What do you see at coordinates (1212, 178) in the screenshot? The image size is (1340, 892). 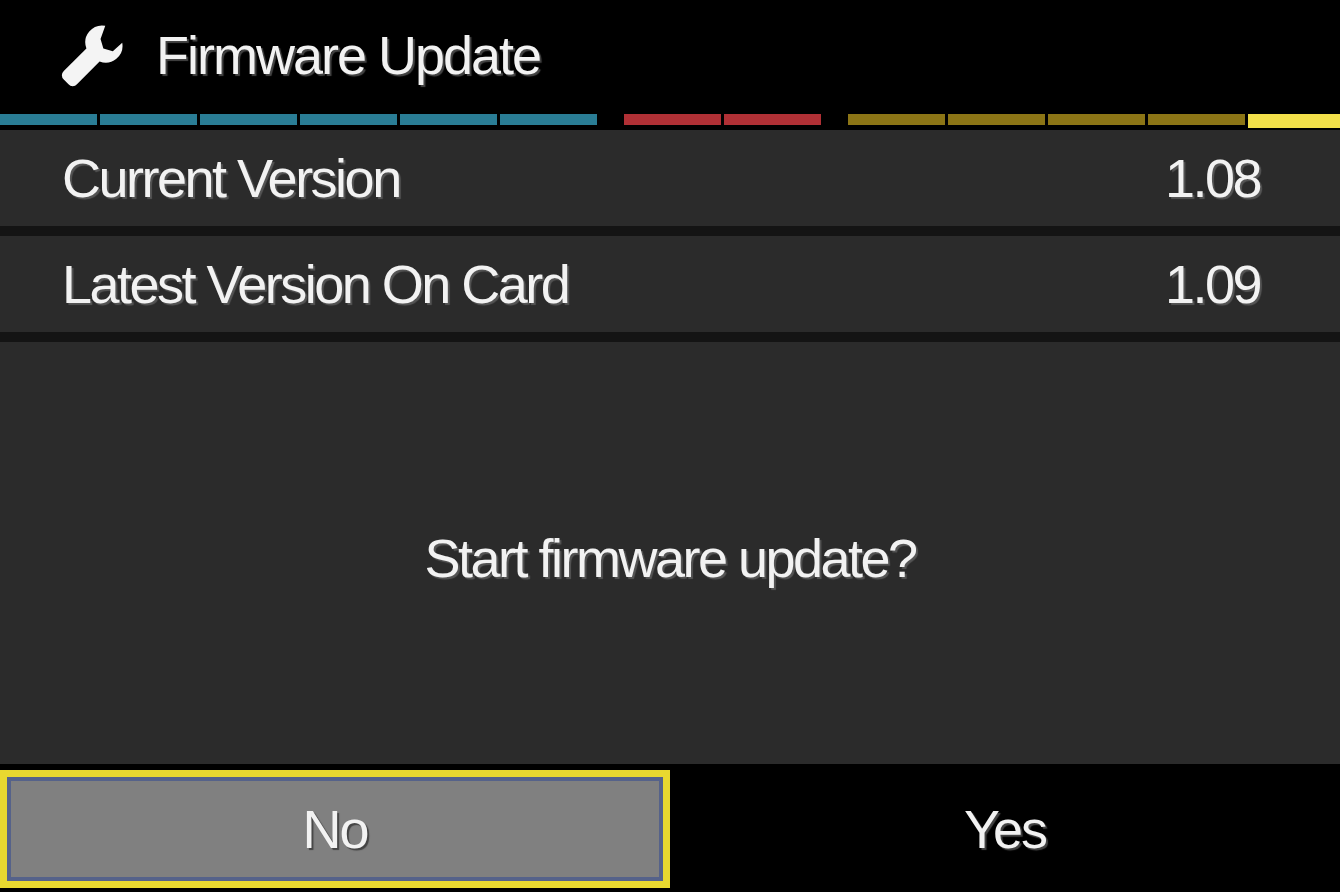 I see `row-value: 1.08` at bounding box center [1212, 178].